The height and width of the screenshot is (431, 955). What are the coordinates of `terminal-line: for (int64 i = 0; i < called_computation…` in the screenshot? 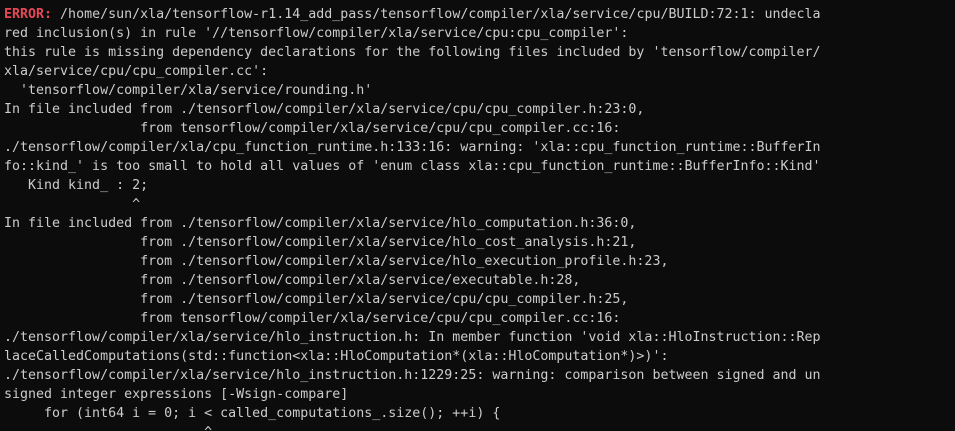 It's located at (252, 413).